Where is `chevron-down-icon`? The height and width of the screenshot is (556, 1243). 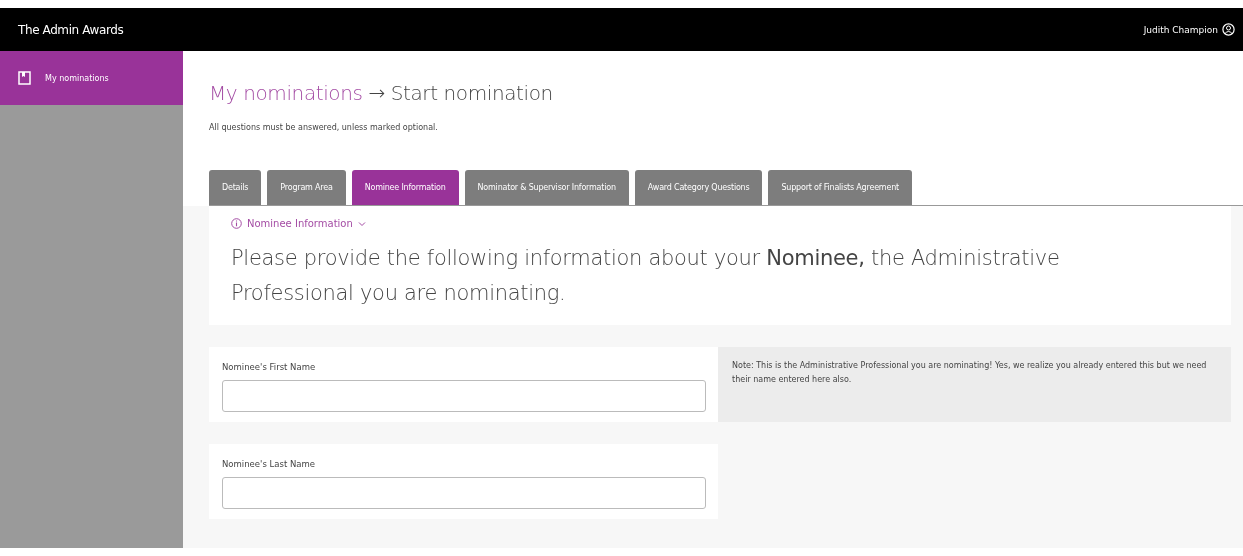 chevron-down-icon is located at coordinates (361, 223).